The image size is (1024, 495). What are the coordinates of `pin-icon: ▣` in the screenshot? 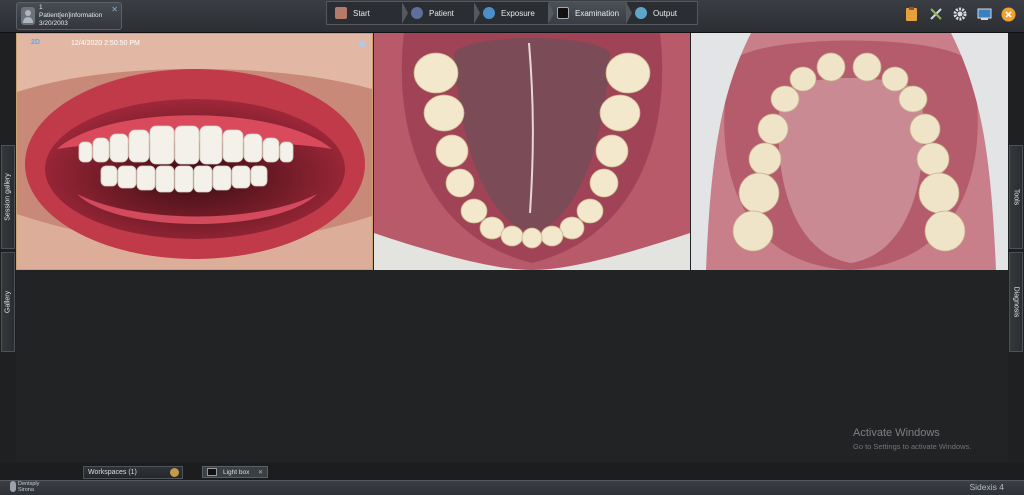 It's located at (362, 43).